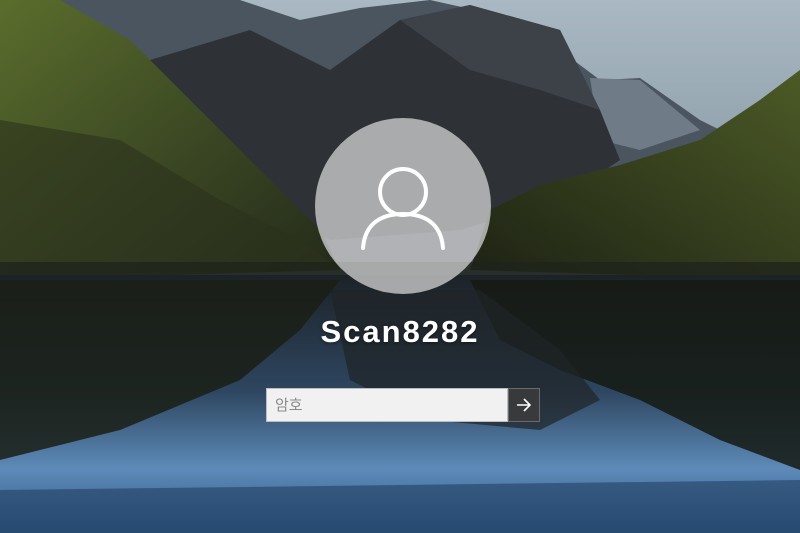  I want to click on password-row, so click(403, 405).